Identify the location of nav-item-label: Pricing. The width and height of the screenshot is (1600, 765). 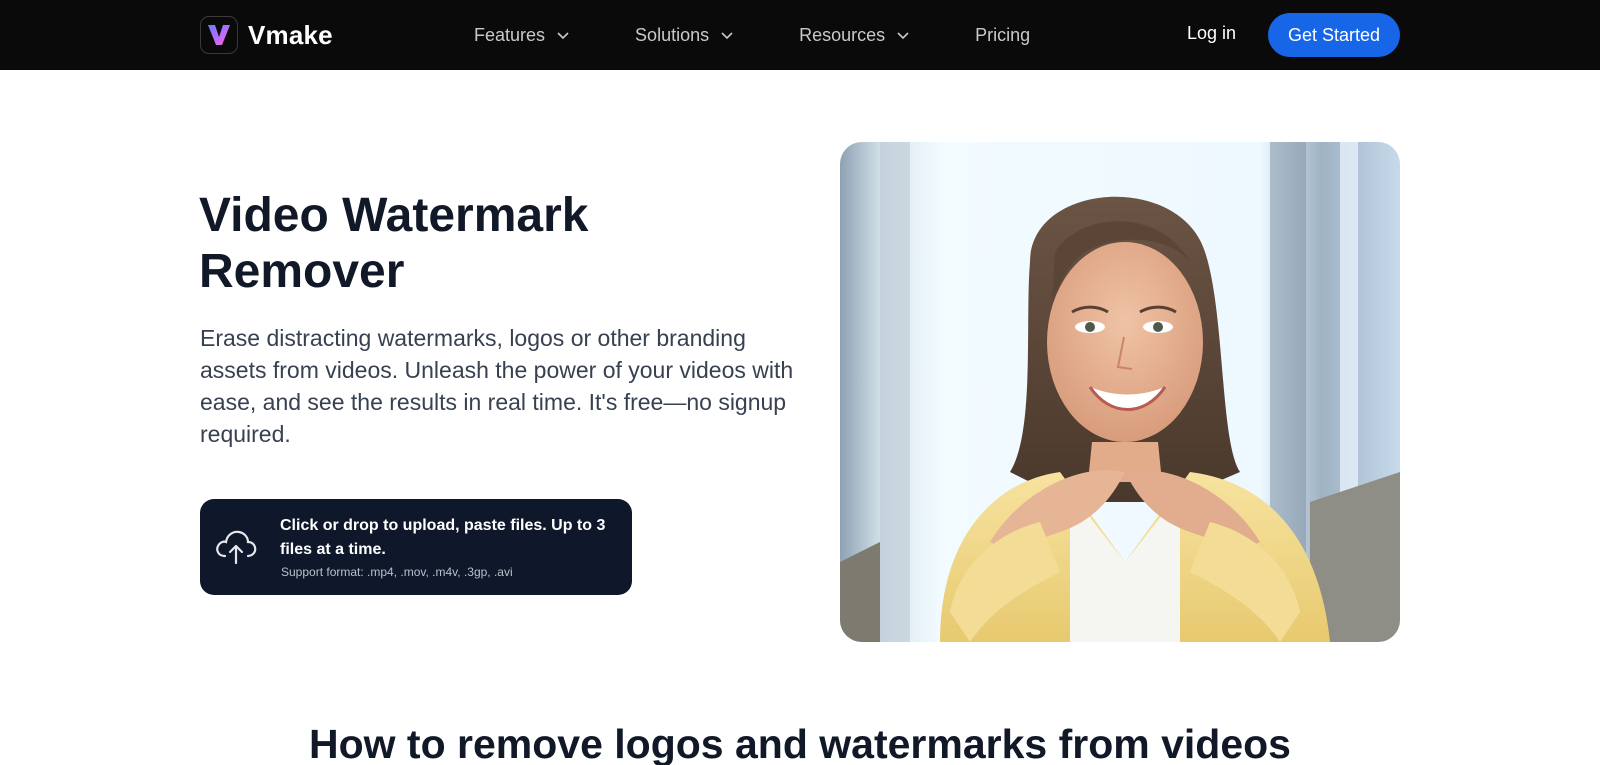
(1003, 34).